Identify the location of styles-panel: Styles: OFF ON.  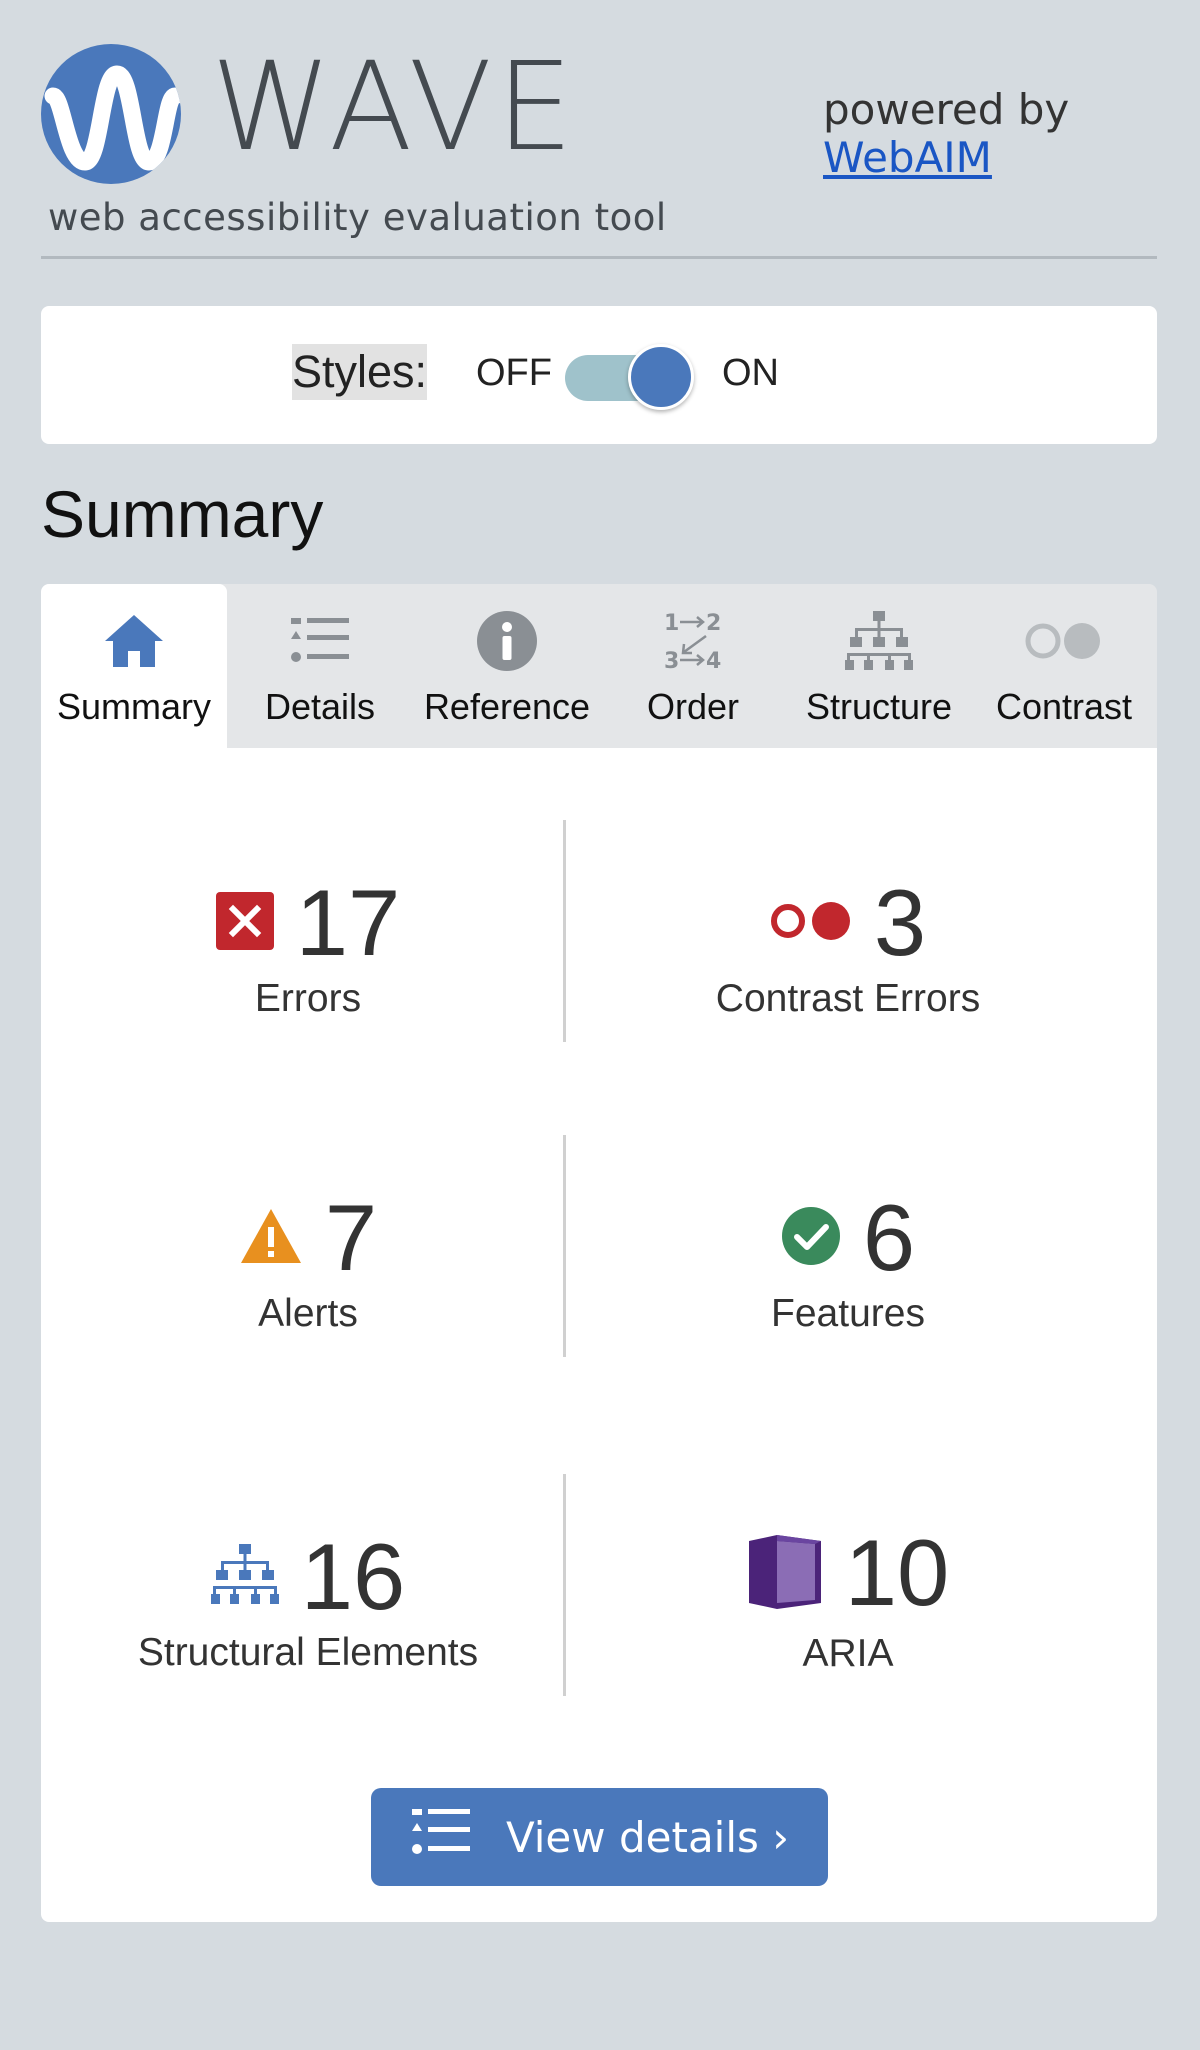
(599, 375).